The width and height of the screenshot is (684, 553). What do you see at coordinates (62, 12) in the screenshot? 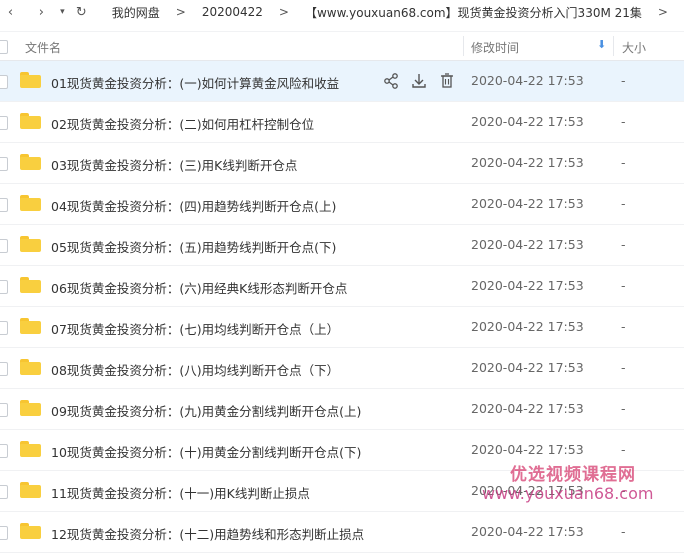
I see `dropdown-icon: ▾` at bounding box center [62, 12].